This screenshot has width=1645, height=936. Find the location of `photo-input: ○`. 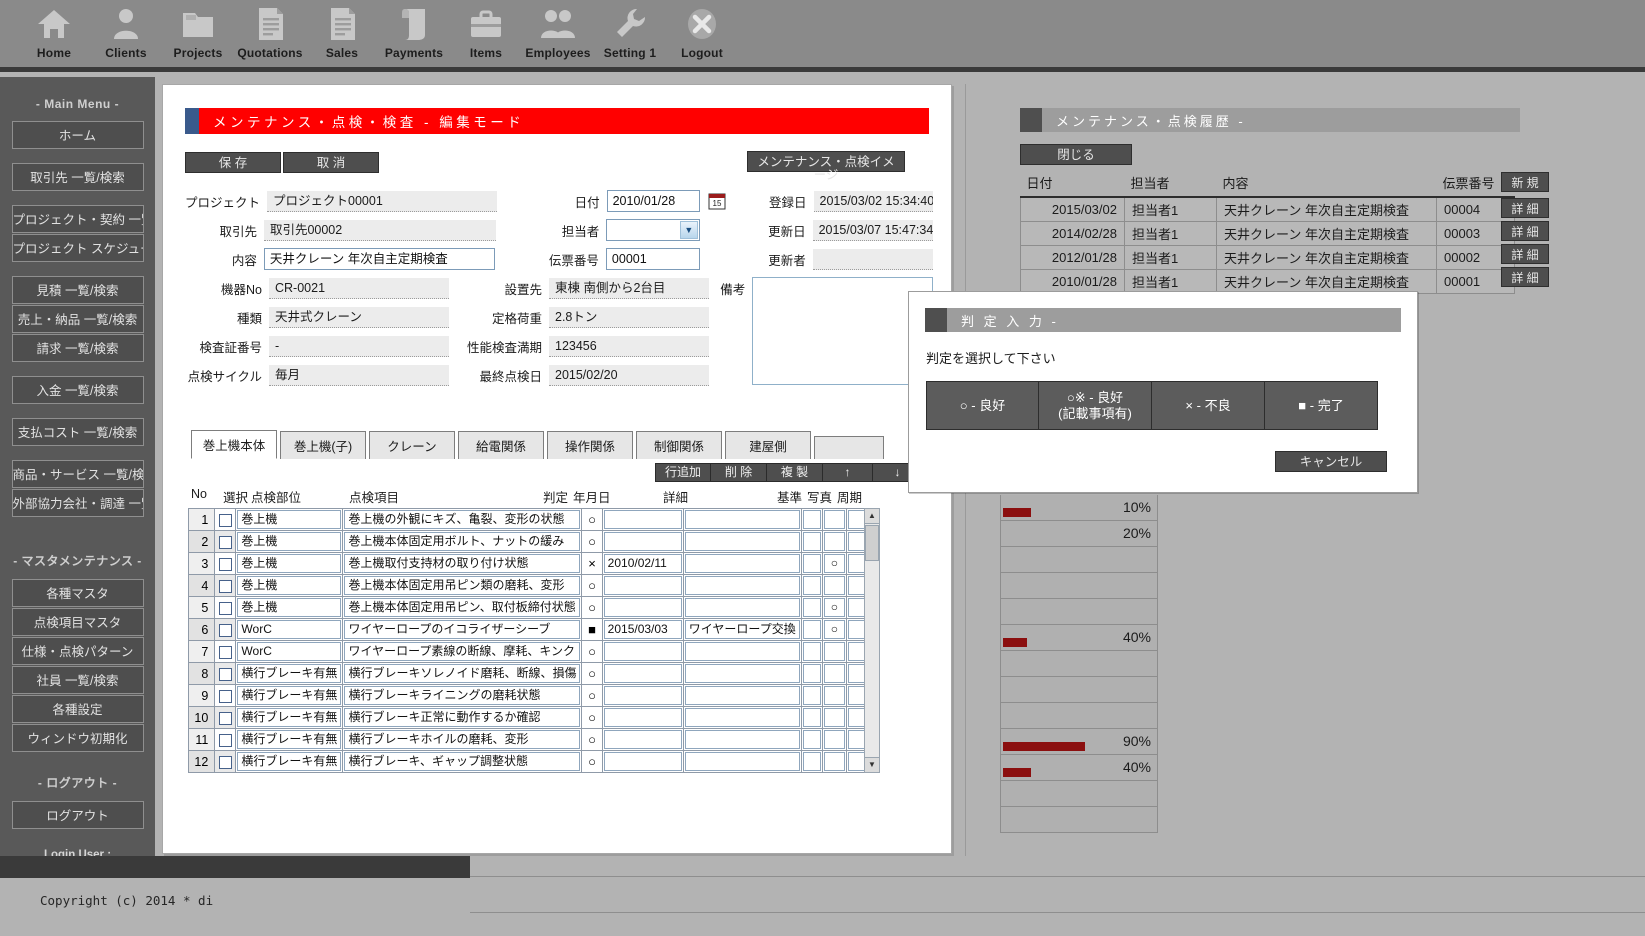

photo-input: ○ is located at coordinates (834, 607).